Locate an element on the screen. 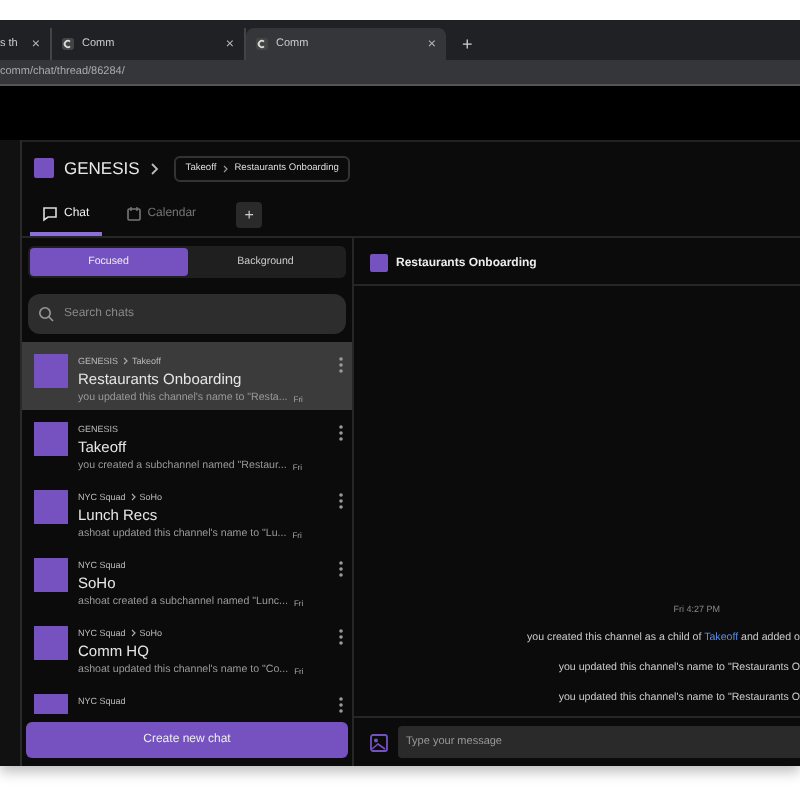  calendar-icon is located at coordinates (133, 213).